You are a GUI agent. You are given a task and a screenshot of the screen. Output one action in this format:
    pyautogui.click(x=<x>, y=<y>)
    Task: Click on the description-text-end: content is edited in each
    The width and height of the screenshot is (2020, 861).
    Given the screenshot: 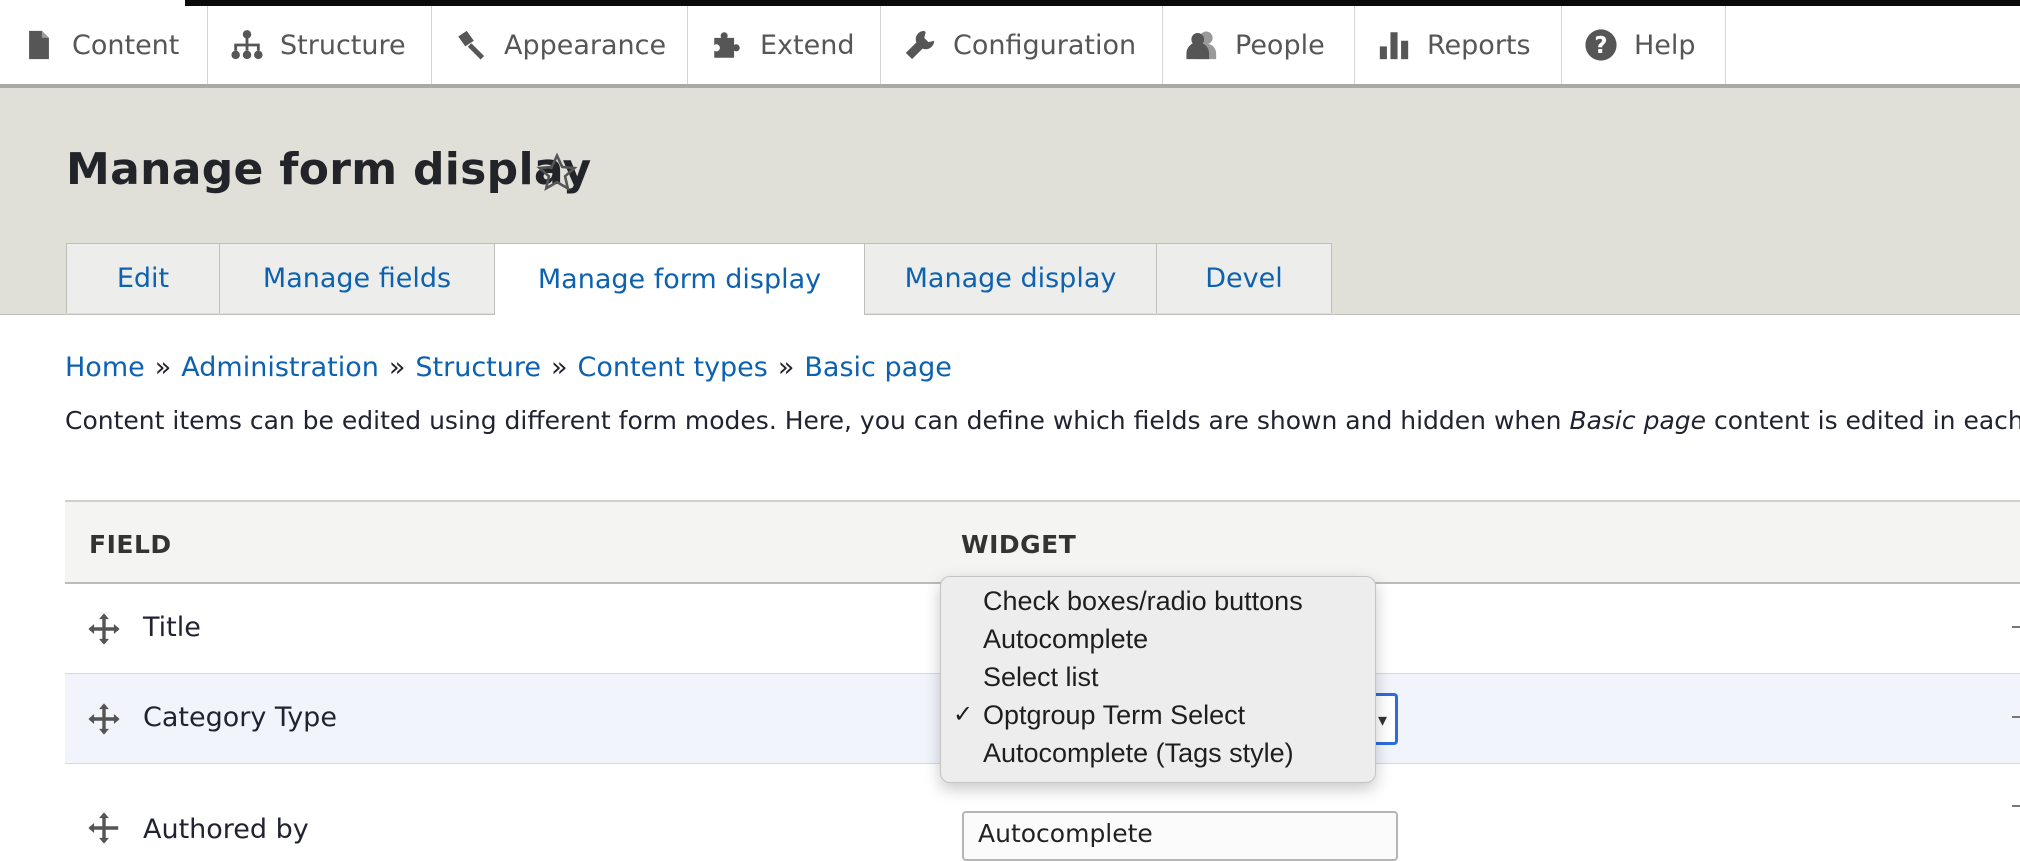 What is the action you would take?
    pyautogui.click(x=1863, y=420)
    